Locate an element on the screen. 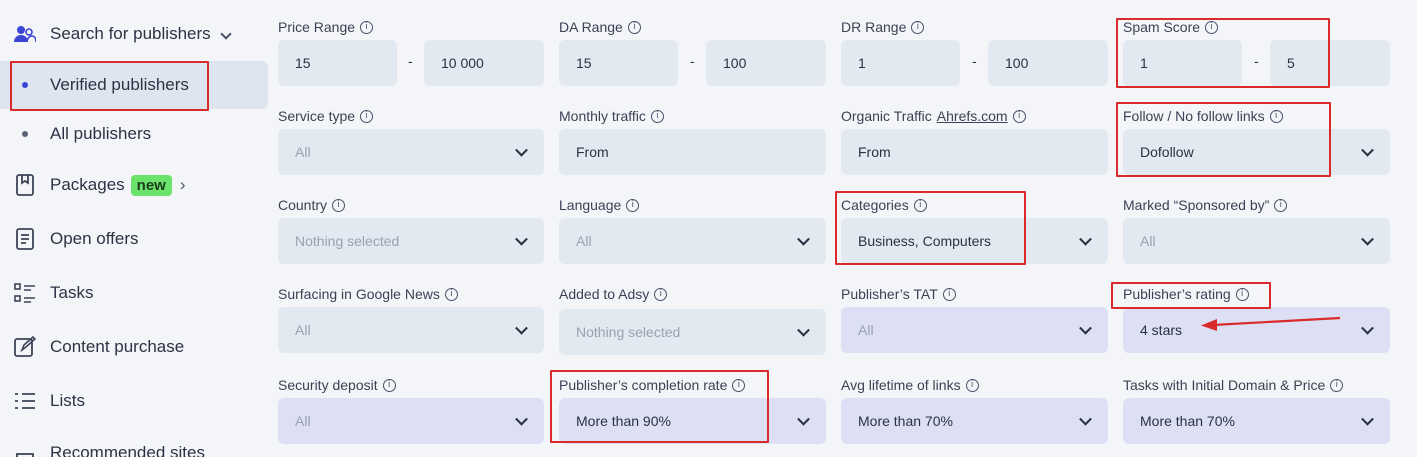 This screenshot has width=1417, height=457. organic-traffic-label: Organic Traffic Ahrefs.com i is located at coordinates (933, 116).